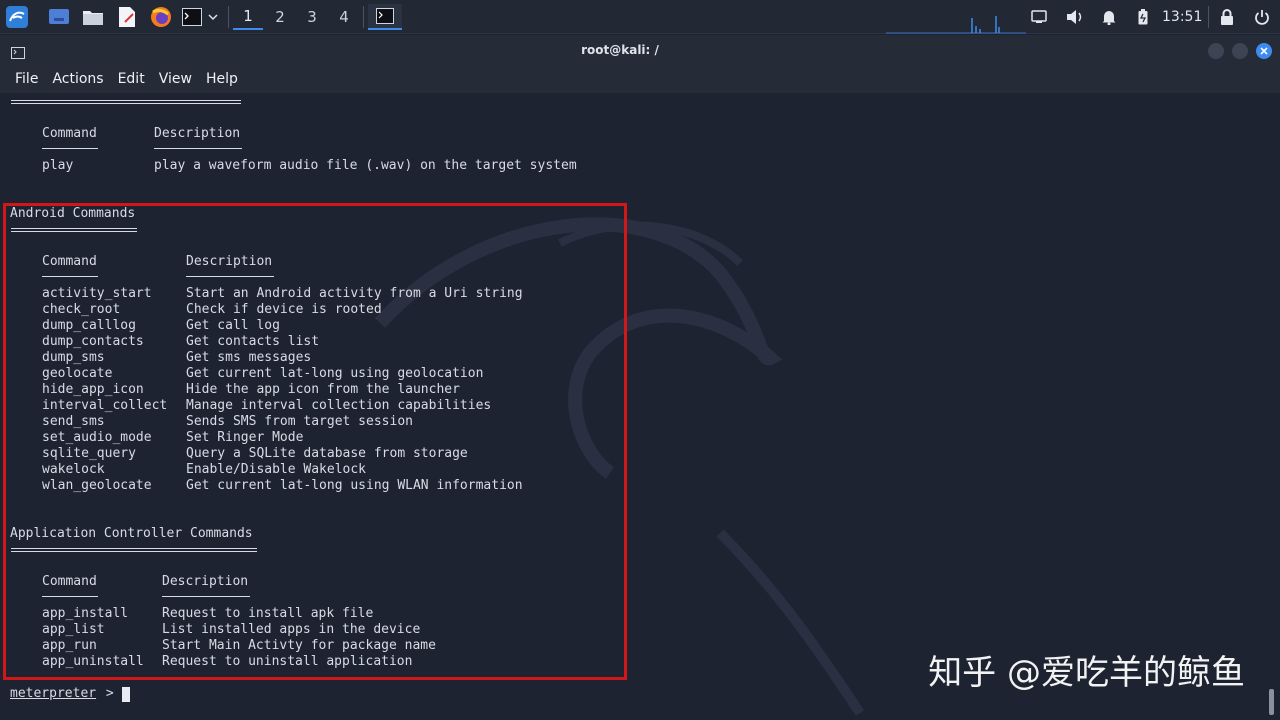 This screenshot has height=720, width=1280. I want to click on menu-edit: Edit, so click(131, 79).